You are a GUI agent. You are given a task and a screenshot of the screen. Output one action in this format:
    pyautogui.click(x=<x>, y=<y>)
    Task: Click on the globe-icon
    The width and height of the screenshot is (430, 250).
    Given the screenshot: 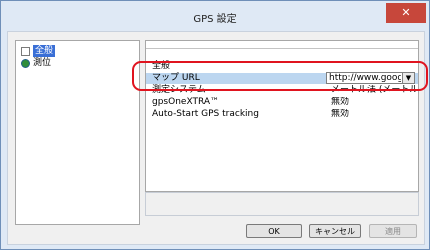 What is the action you would take?
    pyautogui.click(x=25, y=63)
    